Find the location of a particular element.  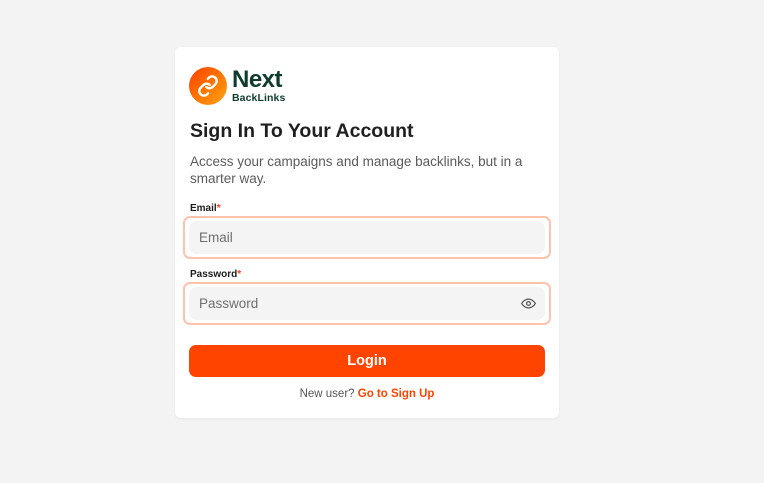

login-button: Login is located at coordinates (367, 361).